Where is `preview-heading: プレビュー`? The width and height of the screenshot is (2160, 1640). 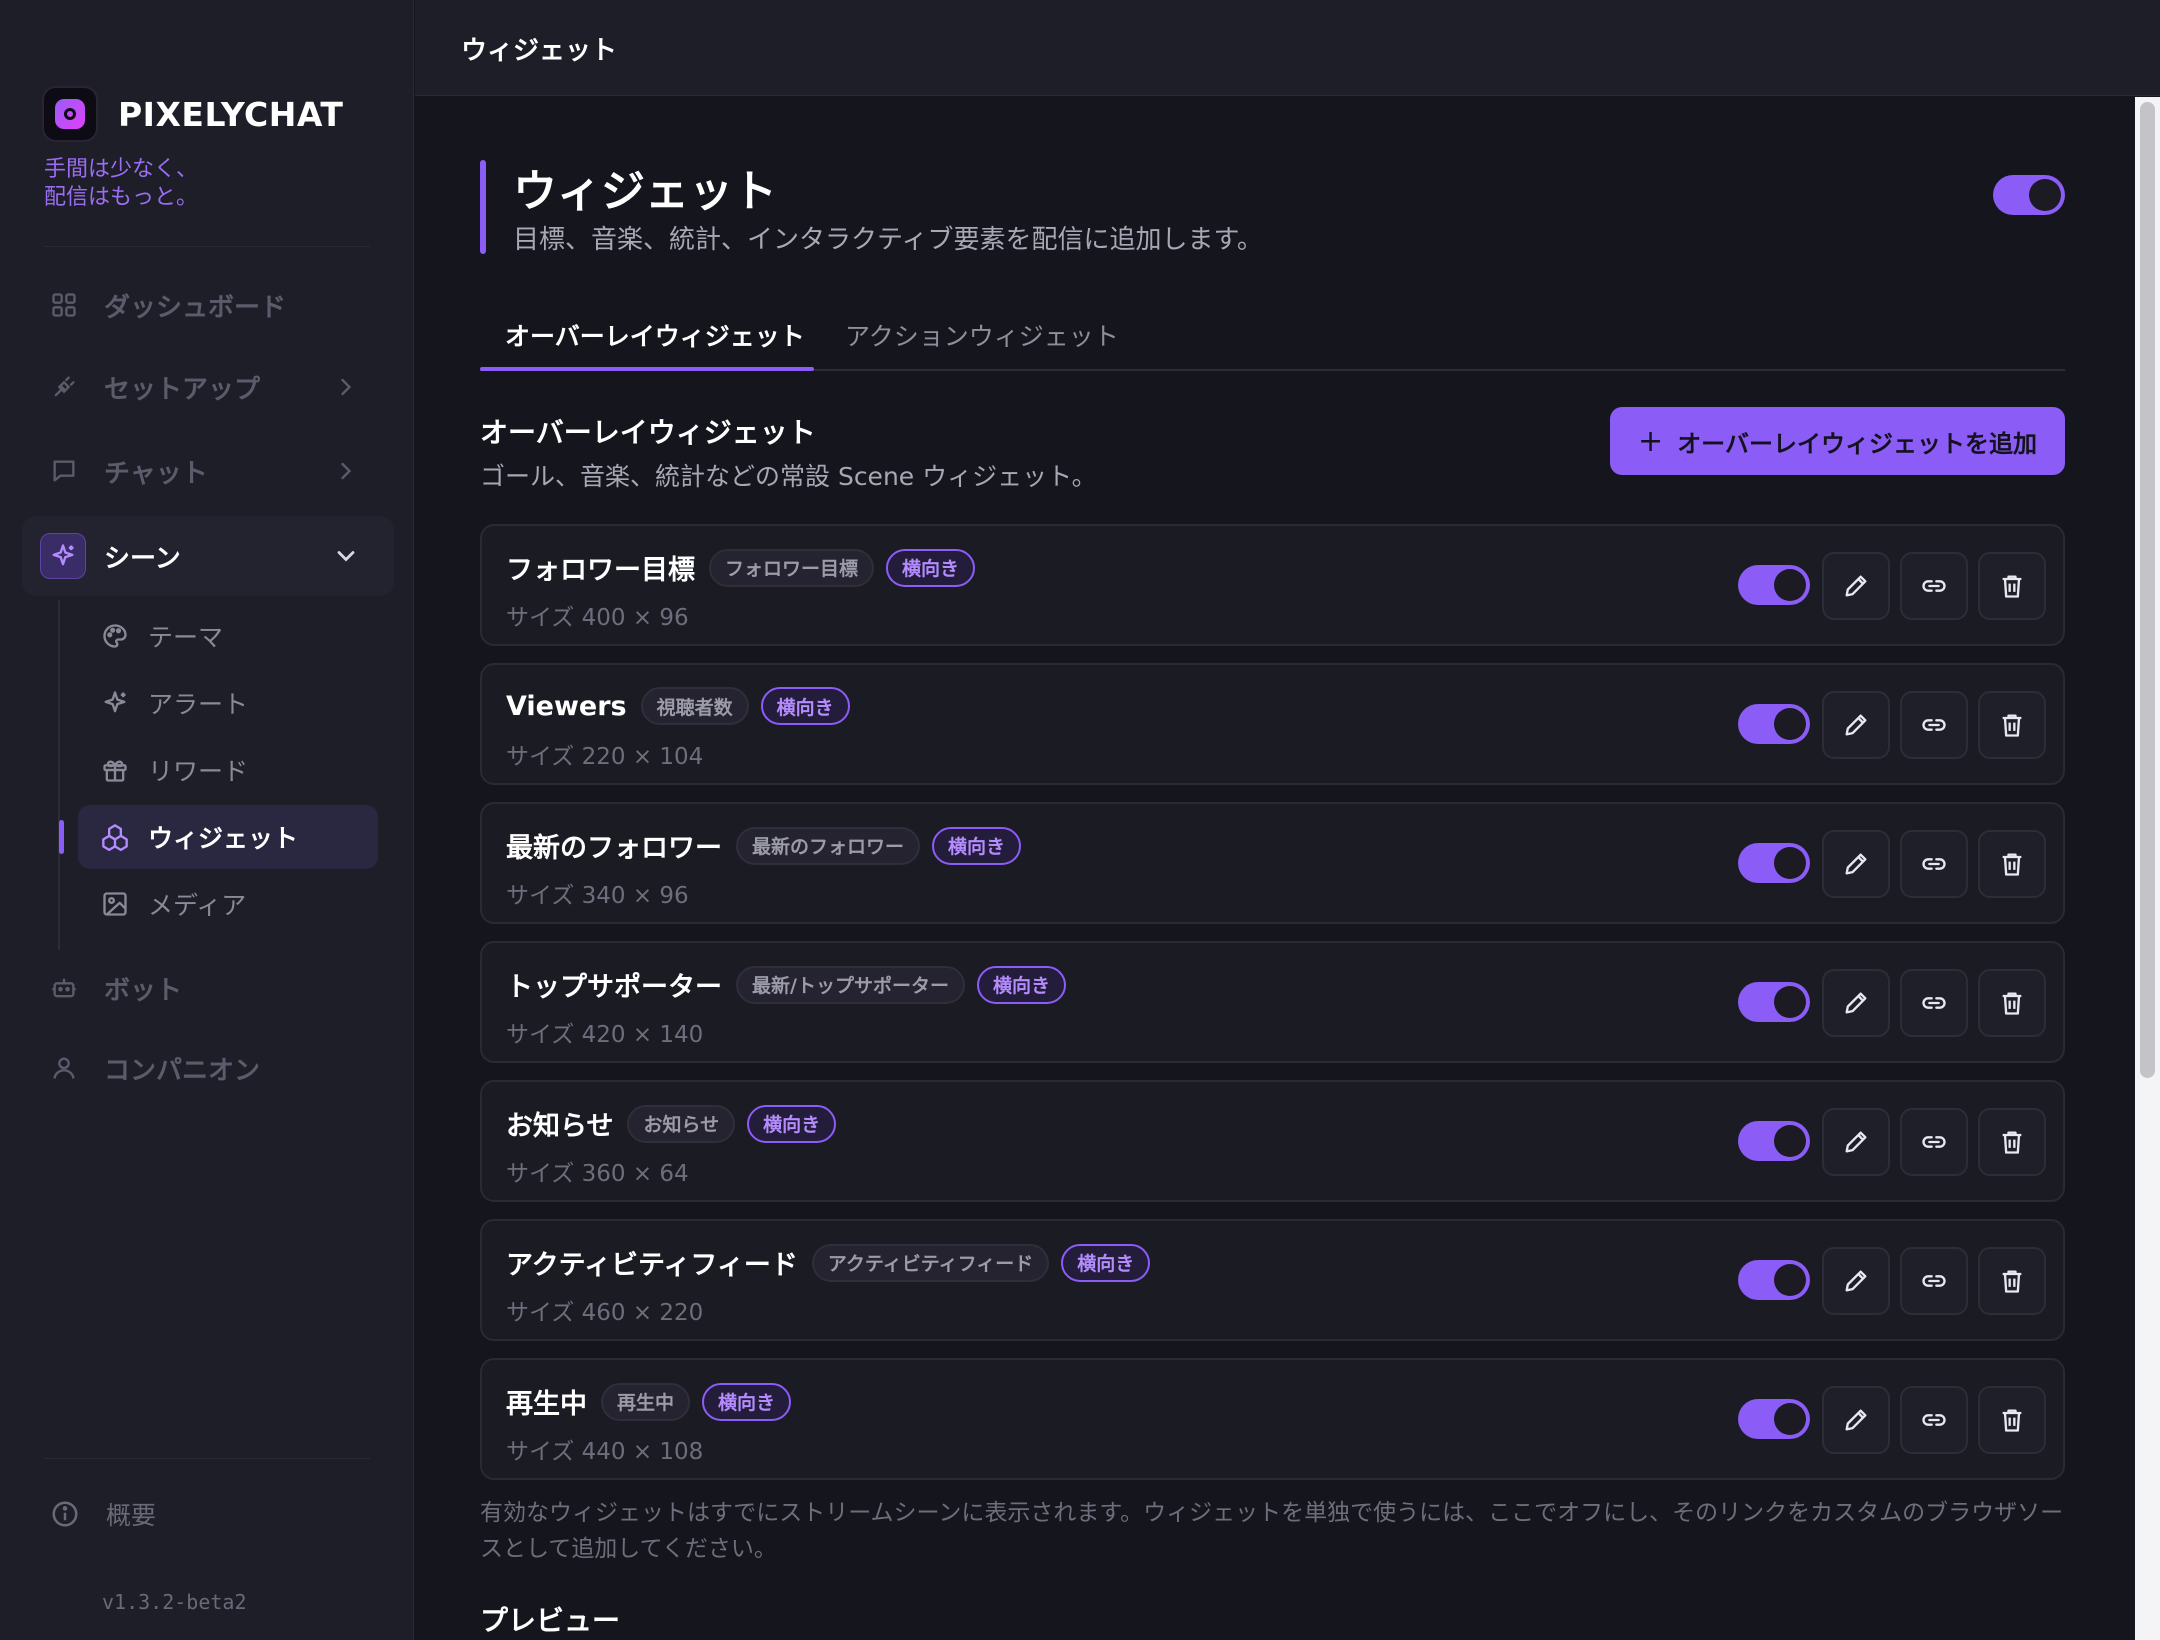
preview-heading: プレビュー is located at coordinates (550, 1620).